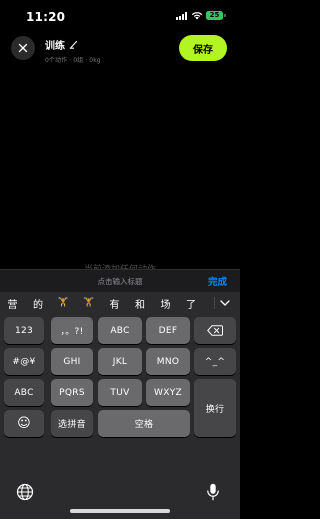  I want to click on candidate-bar: 营 的 🏋 🏋 有 和 场 了, so click(120, 303).